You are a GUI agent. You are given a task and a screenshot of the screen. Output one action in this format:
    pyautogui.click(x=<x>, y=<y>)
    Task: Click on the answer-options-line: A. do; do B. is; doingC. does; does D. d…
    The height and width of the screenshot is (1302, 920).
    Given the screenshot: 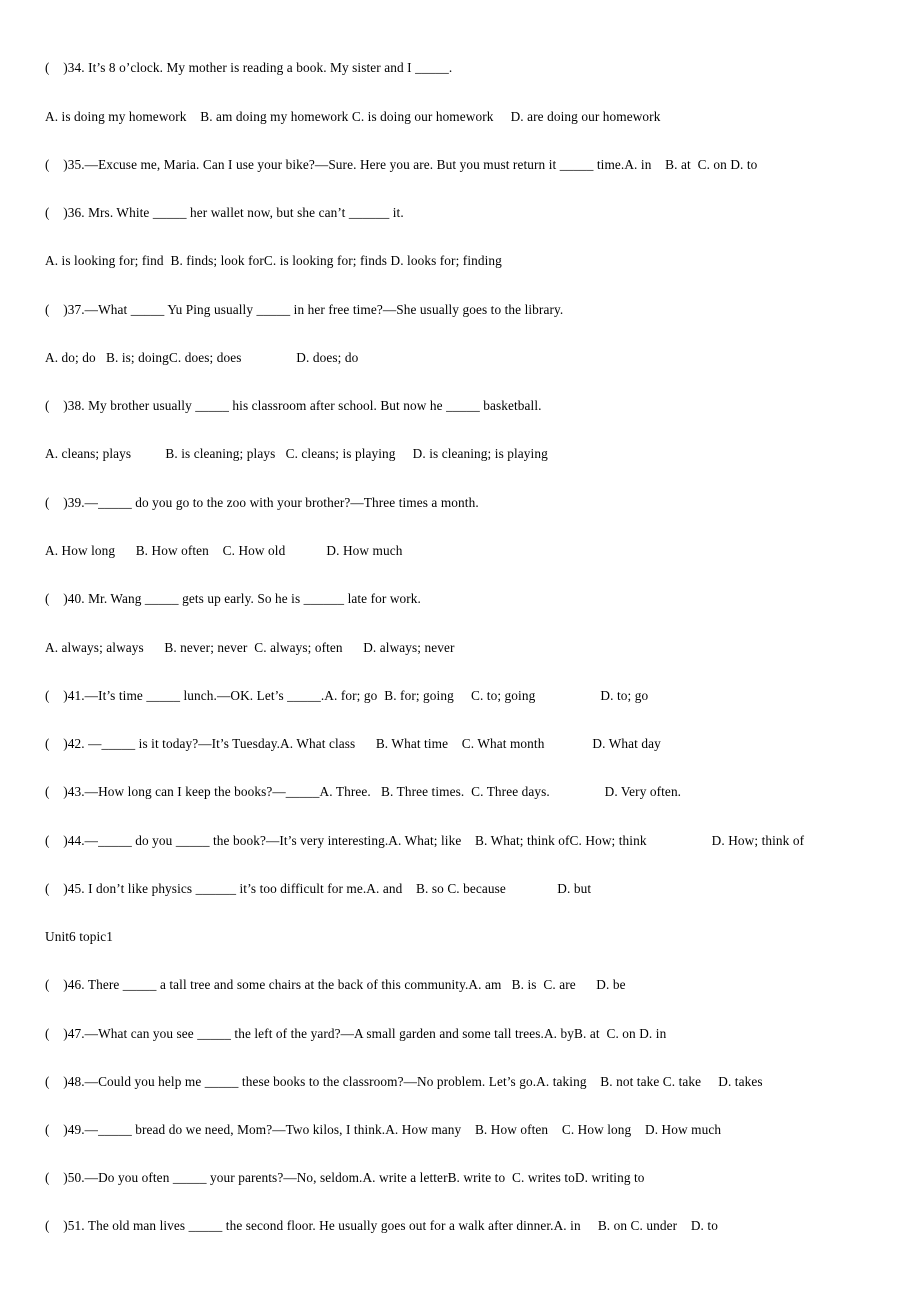 What is the action you would take?
    pyautogui.click(x=202, y=357)
    